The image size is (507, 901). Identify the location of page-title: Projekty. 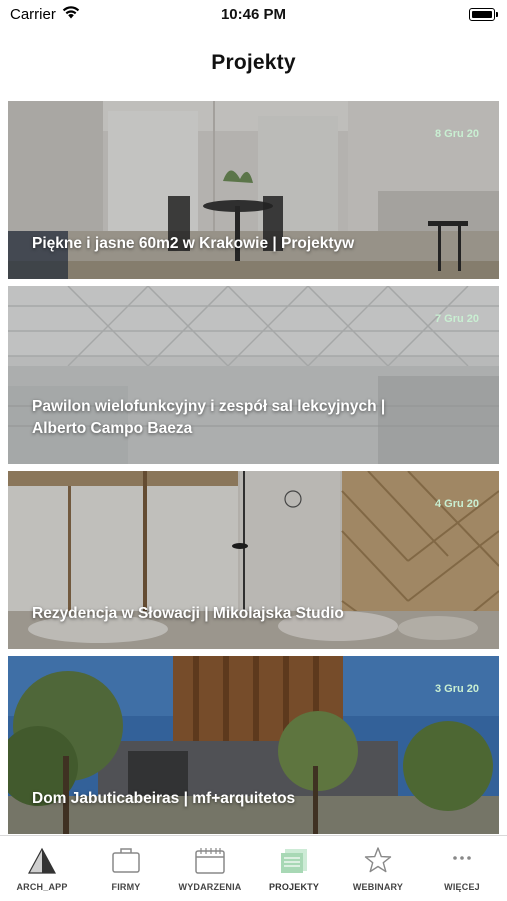
(253, 62).